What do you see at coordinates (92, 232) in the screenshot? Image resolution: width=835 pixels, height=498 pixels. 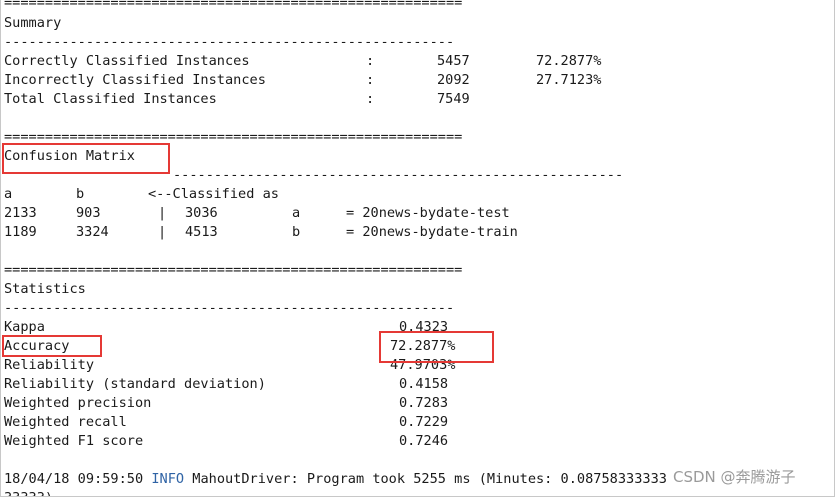 I see `matrix-cell: 3324` at bounding box center [92, 232].